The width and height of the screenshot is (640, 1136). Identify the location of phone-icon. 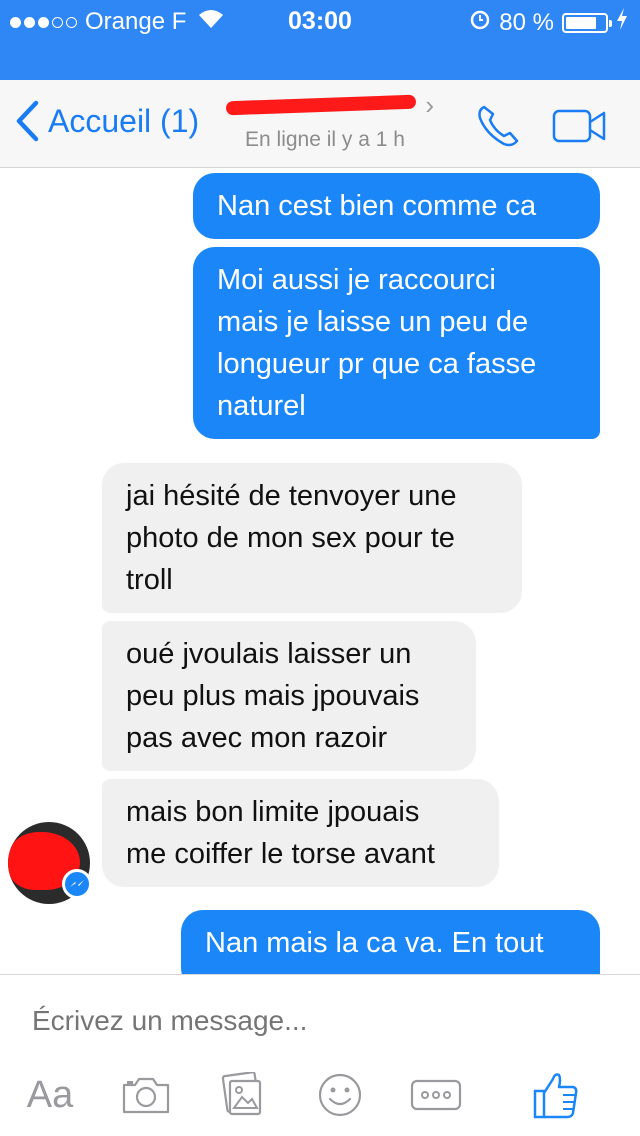
(498, 126).